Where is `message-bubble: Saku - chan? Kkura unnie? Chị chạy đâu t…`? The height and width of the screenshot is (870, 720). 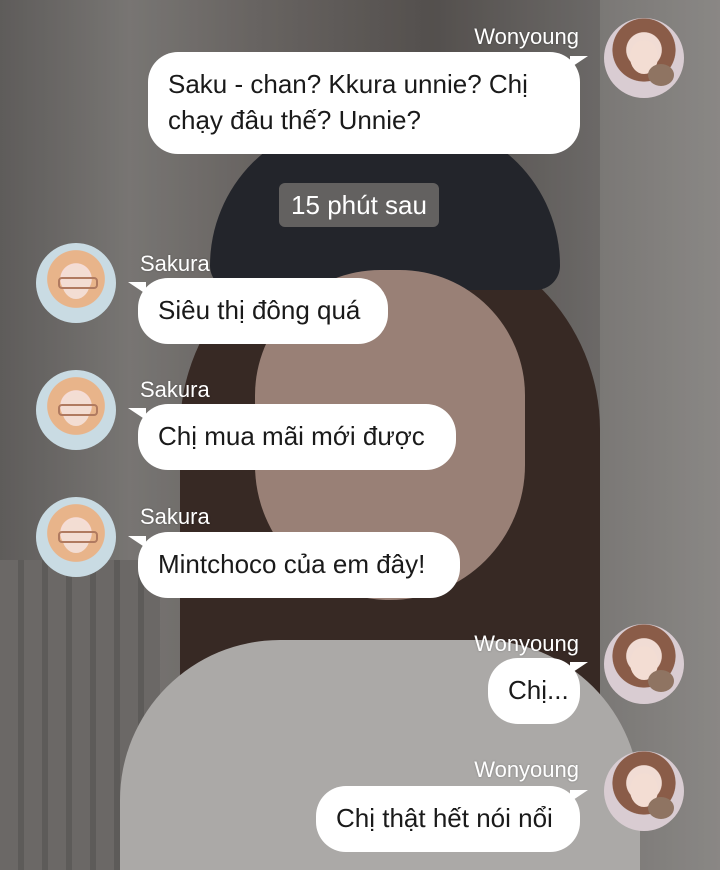 message-bubble: Saku - chan? Kkura unnie? Chị chạy đâu t… is located at coordinates (364, 103).